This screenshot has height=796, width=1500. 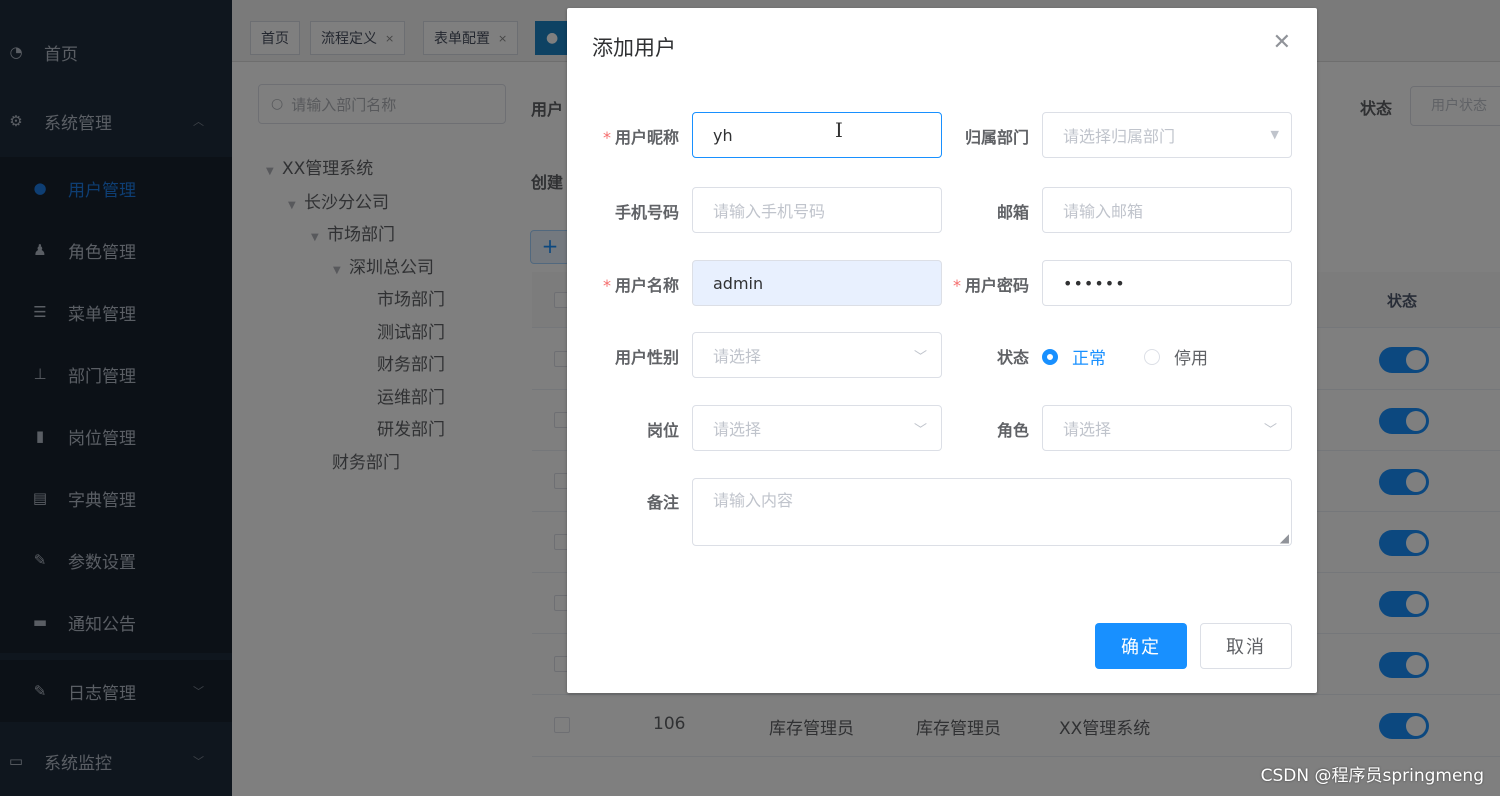 I want to click on nickname-label: * 用户昵称, so click(x=623, y=136).